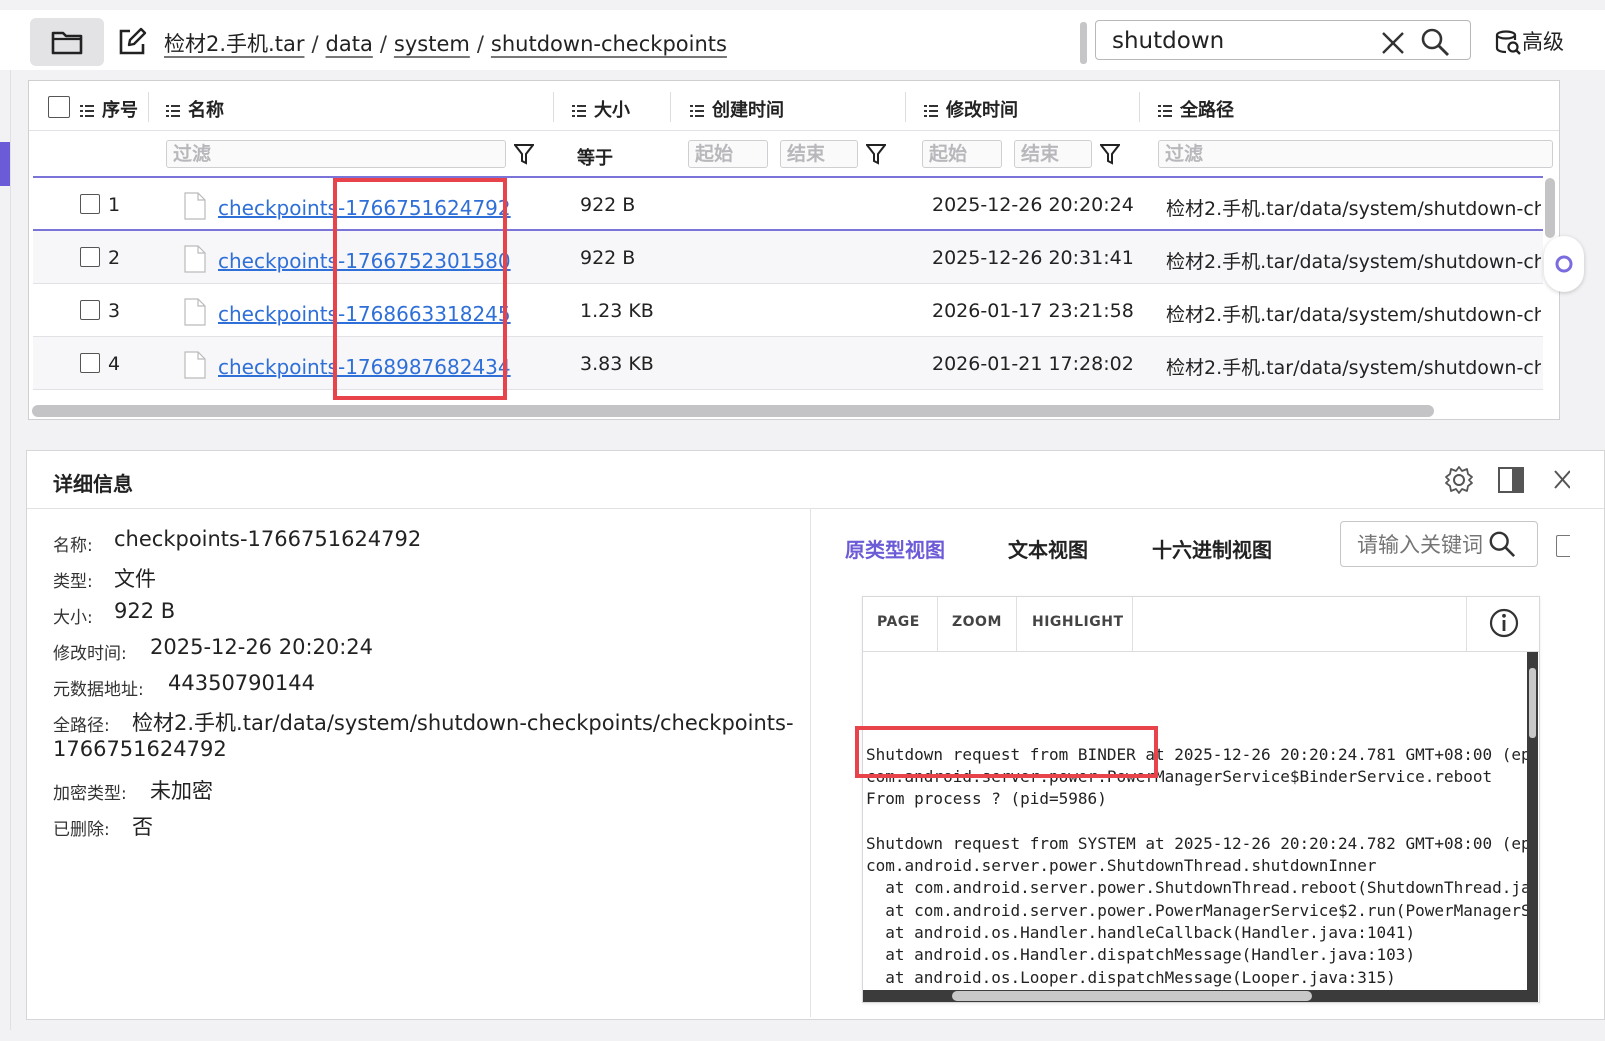  What do you see at coordinates (1033, 205) in the screenshot?
I see `modified-time: 2025-12-26 20:20:24` at bounding box center [1033, 205].